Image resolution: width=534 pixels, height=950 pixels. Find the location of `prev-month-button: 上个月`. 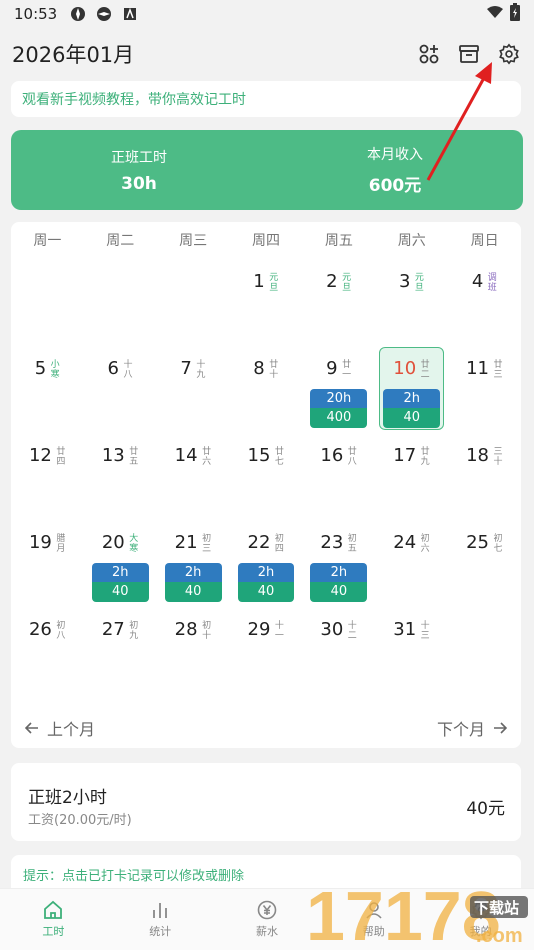

prev-month-button: 上个月 is located at coordinates (60, 728).